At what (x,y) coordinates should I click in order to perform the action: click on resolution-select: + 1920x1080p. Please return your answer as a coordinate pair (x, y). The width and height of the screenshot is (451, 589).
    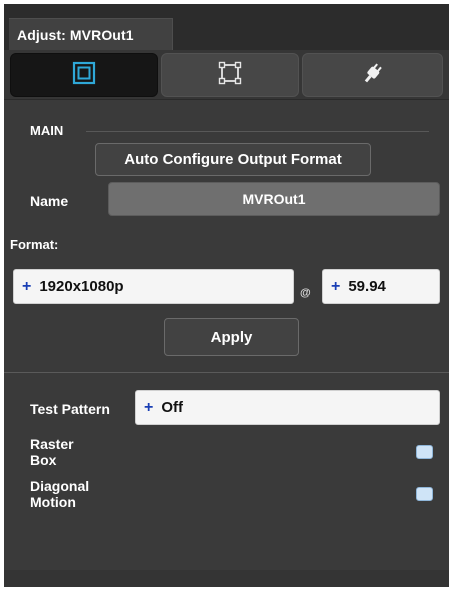
    Looking at the image, I should click on (153, 286).